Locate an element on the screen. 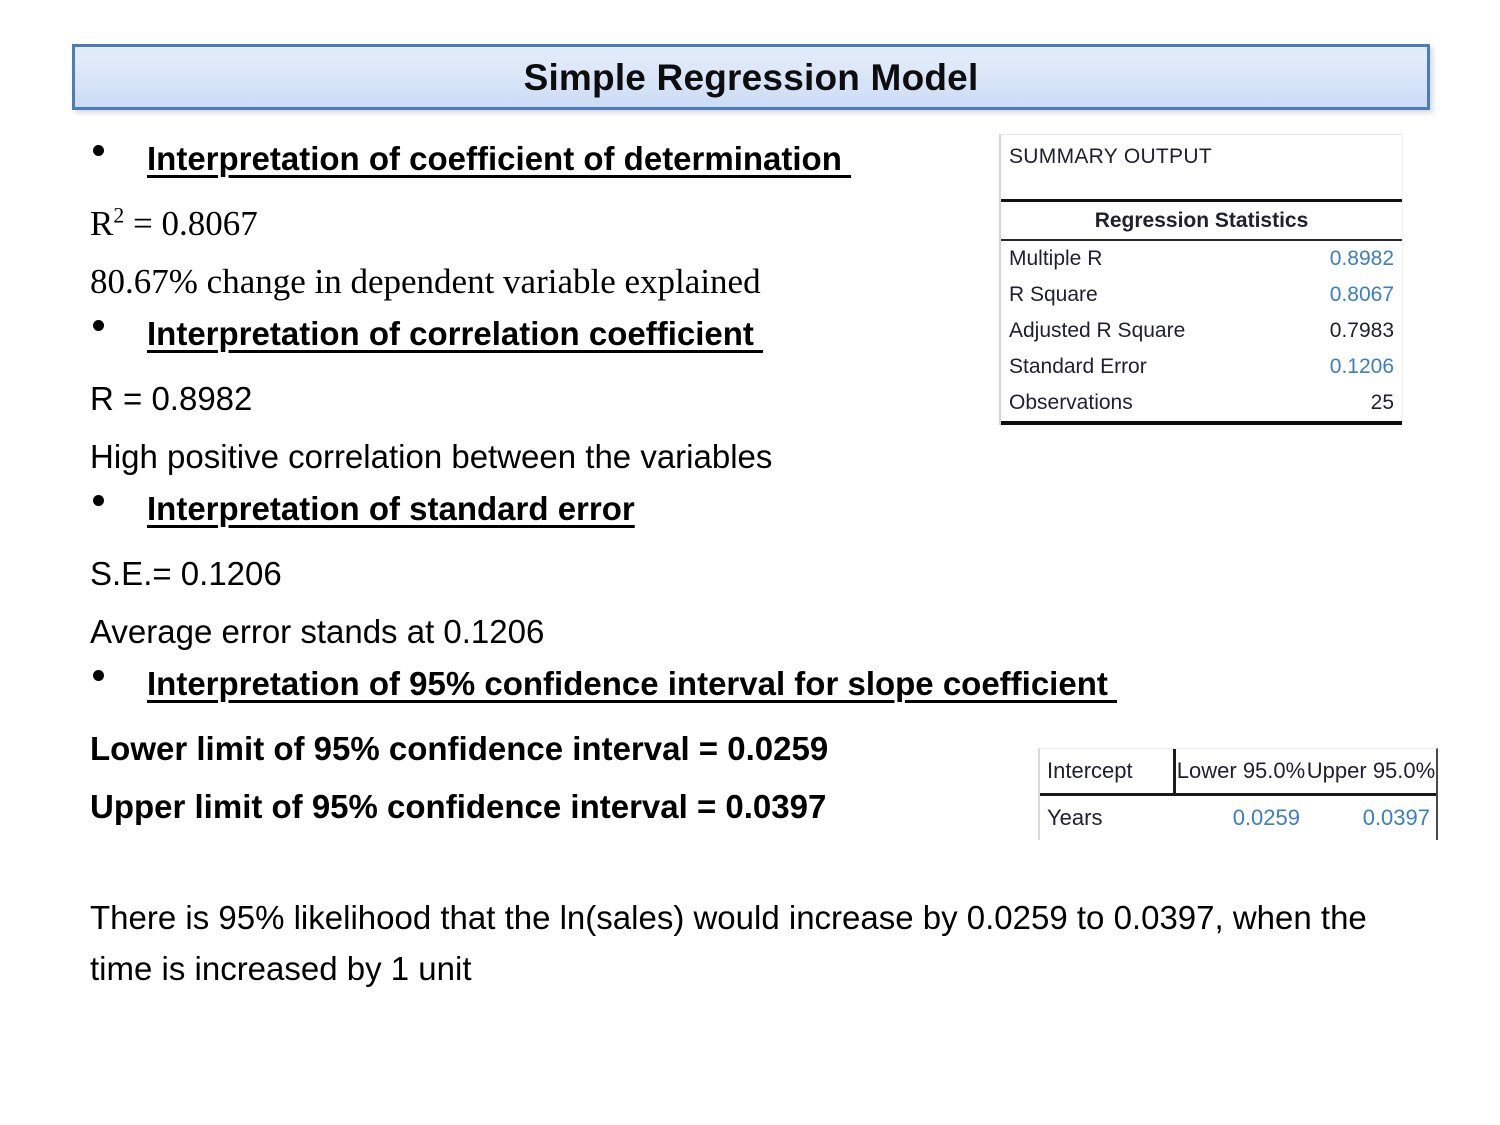 The width and height of the screenshot is (1500, 1125). stat-value: 25 is located at coordinates (1382, 402).